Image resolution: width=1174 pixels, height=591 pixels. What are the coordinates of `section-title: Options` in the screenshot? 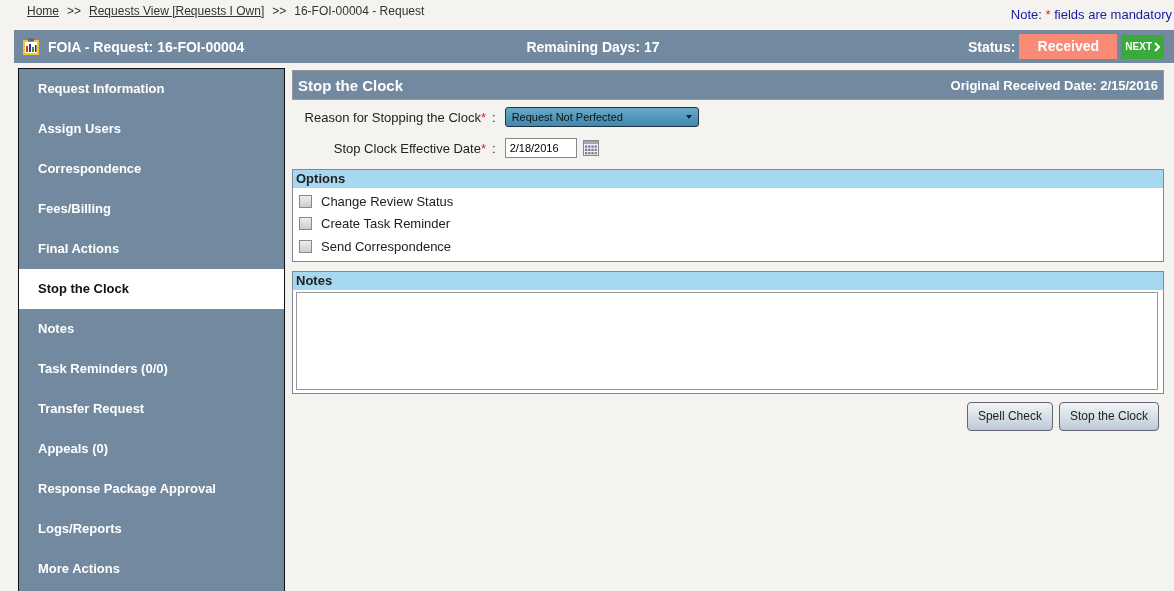 It's located at (728, 179).